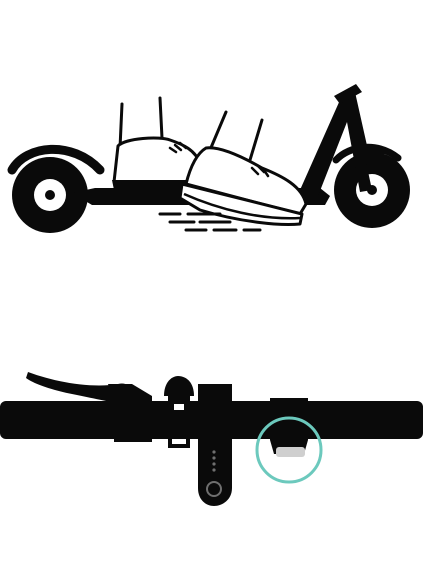  I want to click on throttle-icon, so click(289, 427).